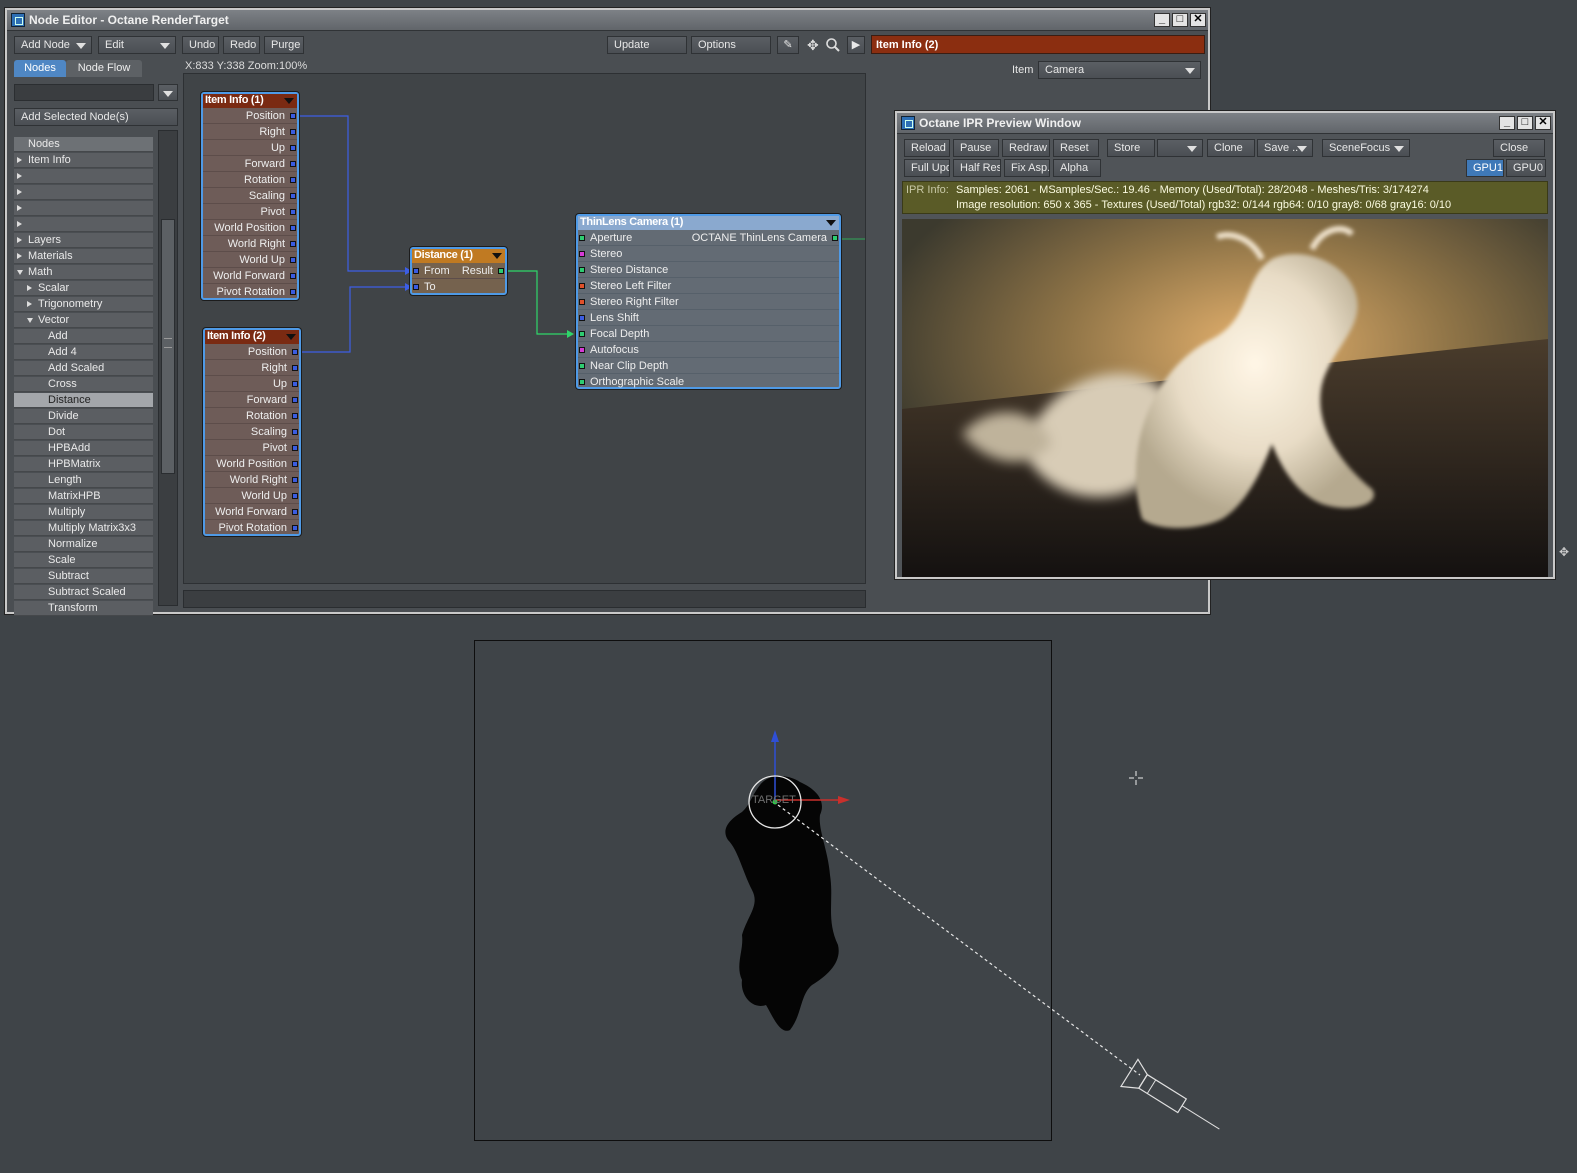 Image resolution: width=1577 pixels, height=1173 pixels. I want to click on camera-object-icon, so click(1173, 1100).